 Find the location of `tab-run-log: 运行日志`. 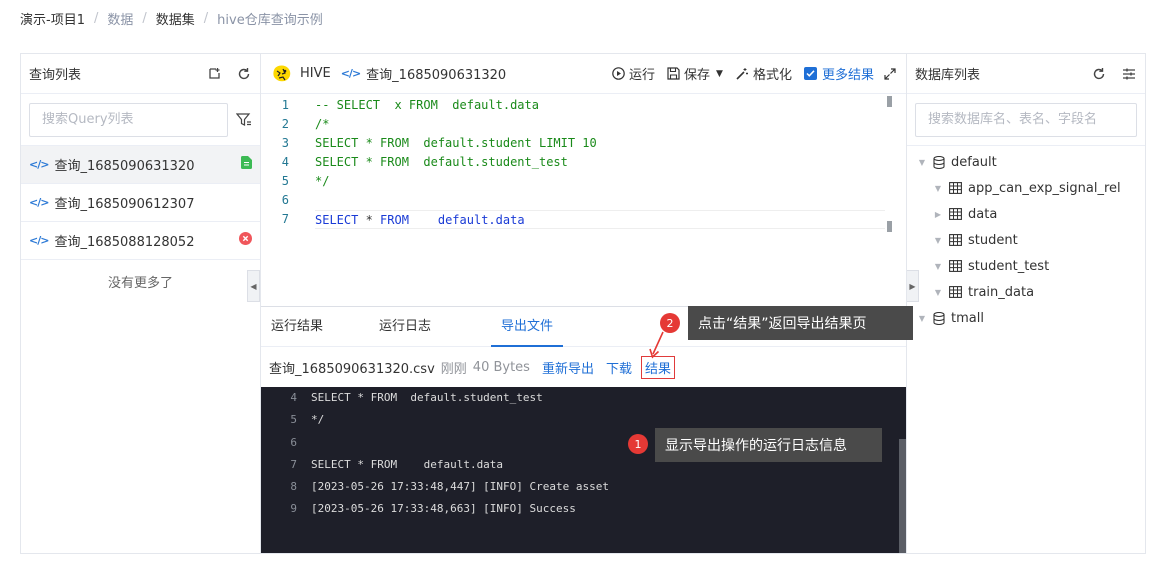

tab-run-log: 运行日志 is located at coordinates (405, 327).